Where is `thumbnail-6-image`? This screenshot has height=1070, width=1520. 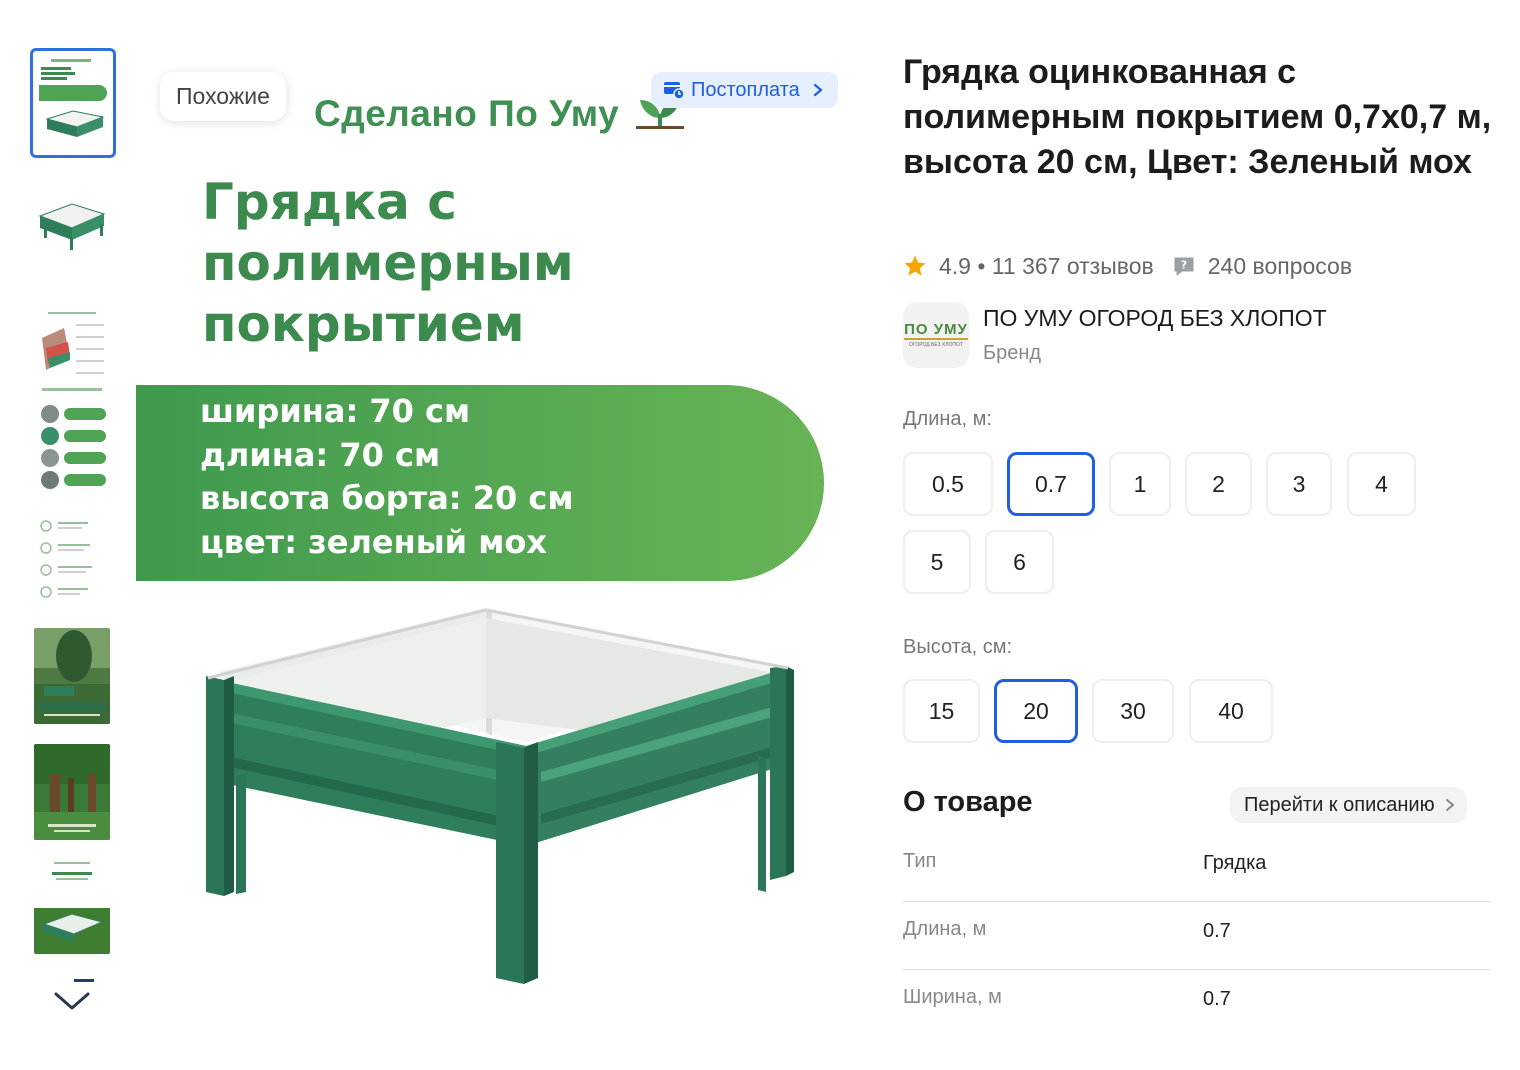
thumbnail-6-image is located at coordinates (72, 676).